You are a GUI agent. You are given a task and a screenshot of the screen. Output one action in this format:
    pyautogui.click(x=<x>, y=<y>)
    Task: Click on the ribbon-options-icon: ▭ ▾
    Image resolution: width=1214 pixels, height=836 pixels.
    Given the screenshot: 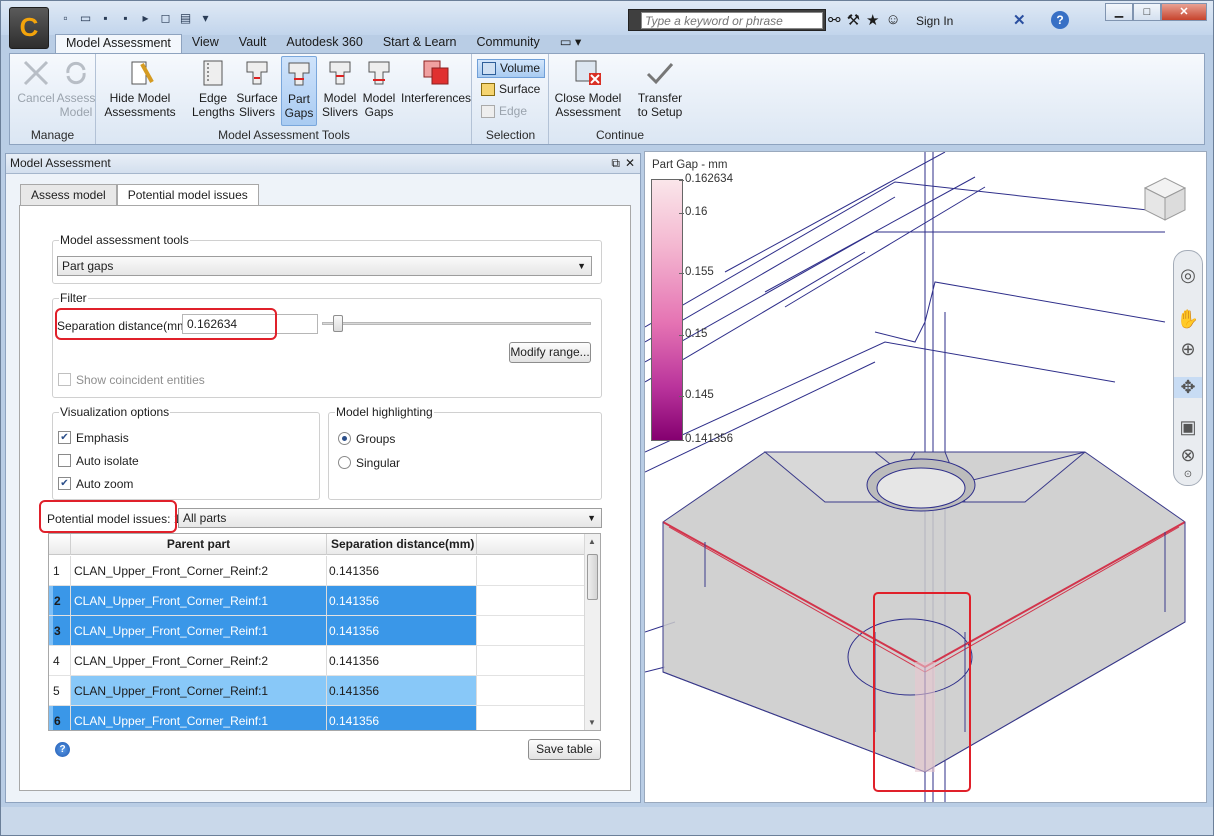 What is the action you would take?
    pyautogui.click(x=571, y=43)
    